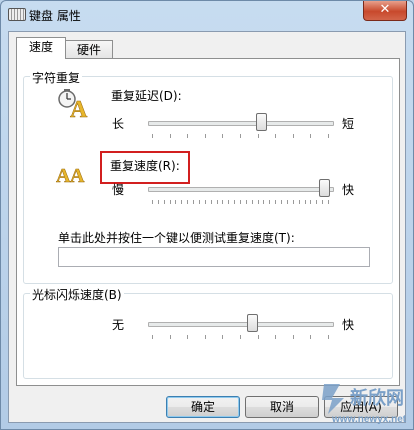 The width and height of the screenshot is (414, 430). What do you see at coordinates (203, 407) in the screenshot?
I see `ok-button: 确定` at bounding box center [203, 407].